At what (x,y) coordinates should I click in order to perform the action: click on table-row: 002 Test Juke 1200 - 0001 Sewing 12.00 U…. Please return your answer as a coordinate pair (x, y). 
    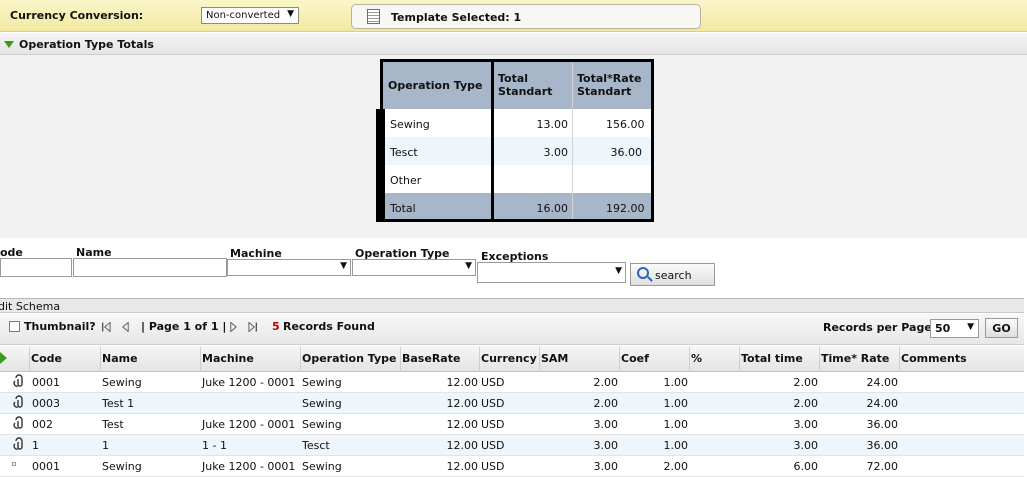
    Looking at the image, I should click on (512, 424).